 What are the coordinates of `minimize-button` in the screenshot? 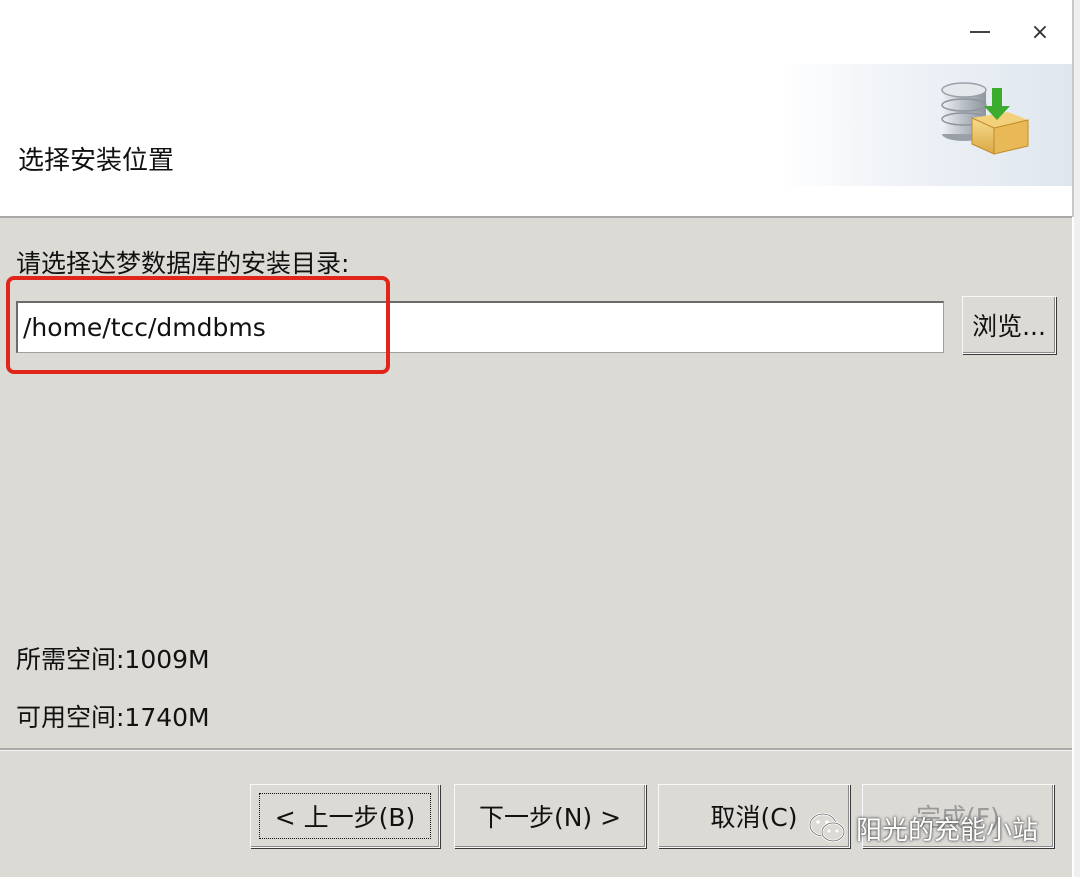 It's located at (980, 32).